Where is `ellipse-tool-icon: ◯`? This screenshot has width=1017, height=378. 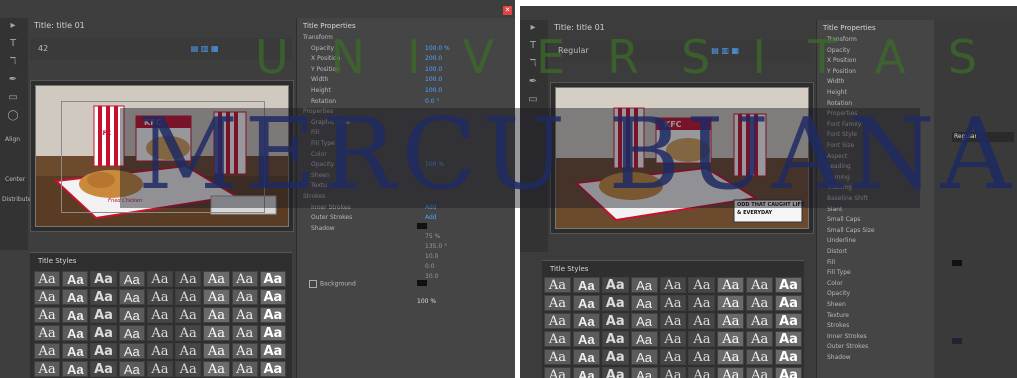 ellipse-tool-icon: ◯ is located at coordinates (13, 116).